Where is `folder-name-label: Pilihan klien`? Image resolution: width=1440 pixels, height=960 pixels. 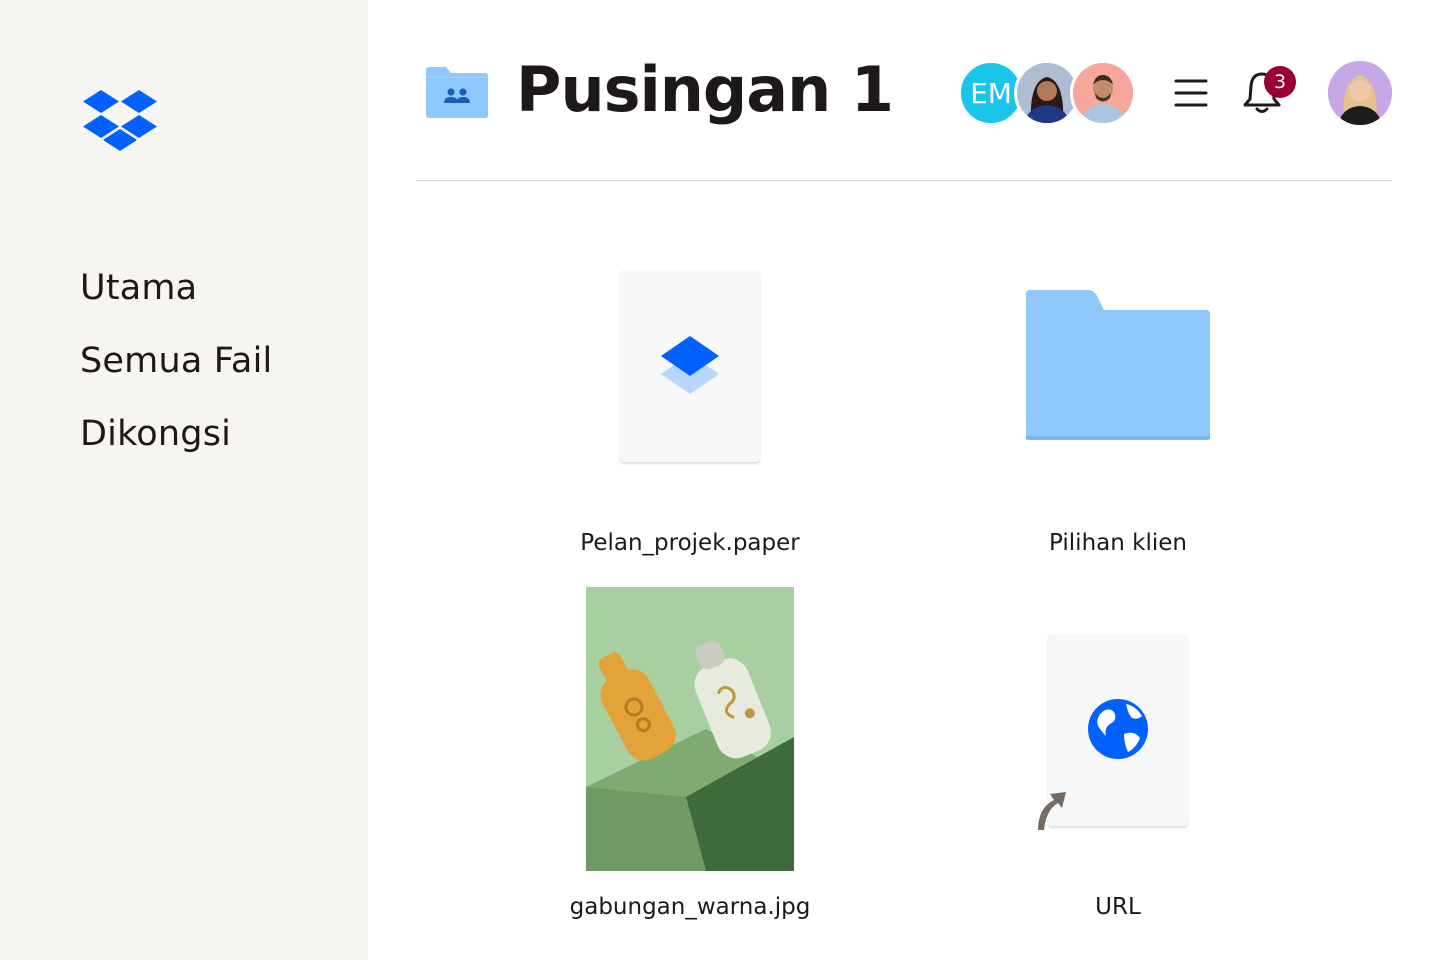 folder-name-label: Pilihan klien is located at coordinates (1118, 543).